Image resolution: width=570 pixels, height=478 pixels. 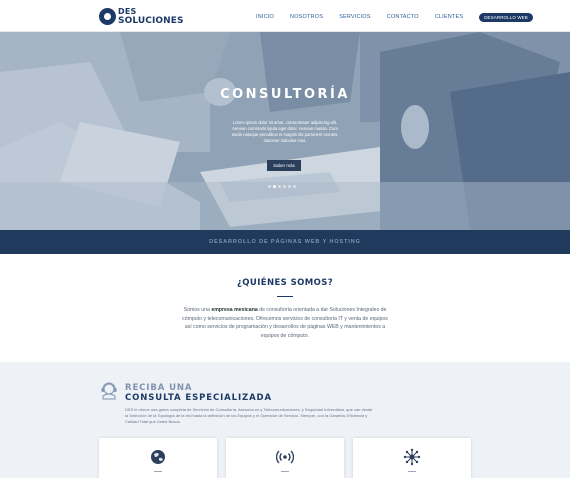 What do you see at coordinates (197, 310) in the screenshot?
I see `about-text-start: Somos una` at bounding box center [197, 310].